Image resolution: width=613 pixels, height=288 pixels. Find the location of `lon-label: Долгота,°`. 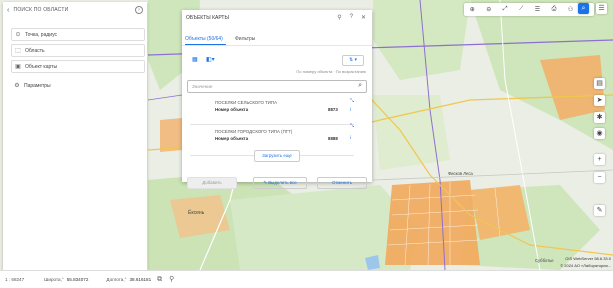

lon-label: Долгота,° is located at coordinates (116, 279).